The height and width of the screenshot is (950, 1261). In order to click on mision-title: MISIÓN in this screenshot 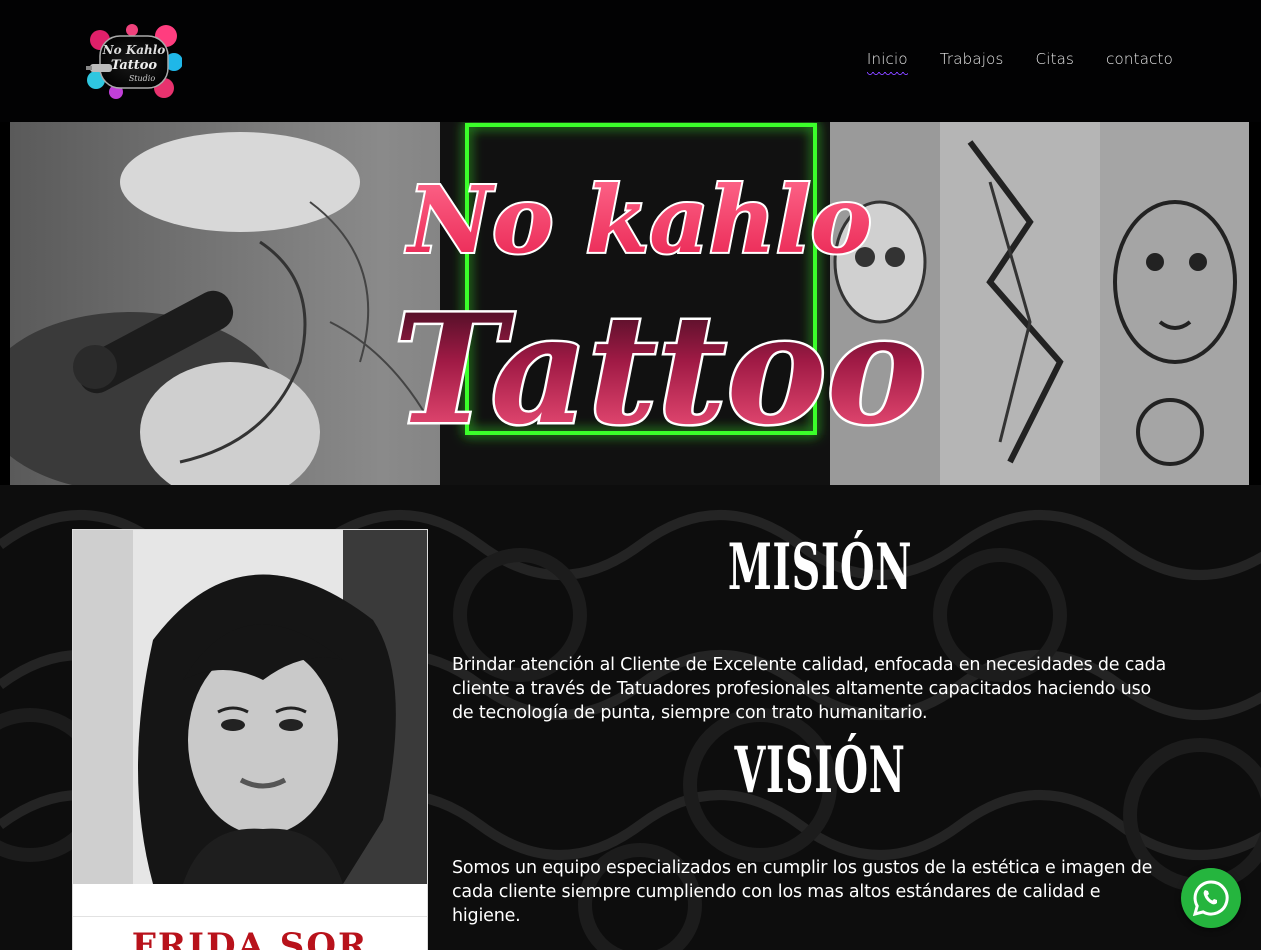, I will do `click(820, 567)`.